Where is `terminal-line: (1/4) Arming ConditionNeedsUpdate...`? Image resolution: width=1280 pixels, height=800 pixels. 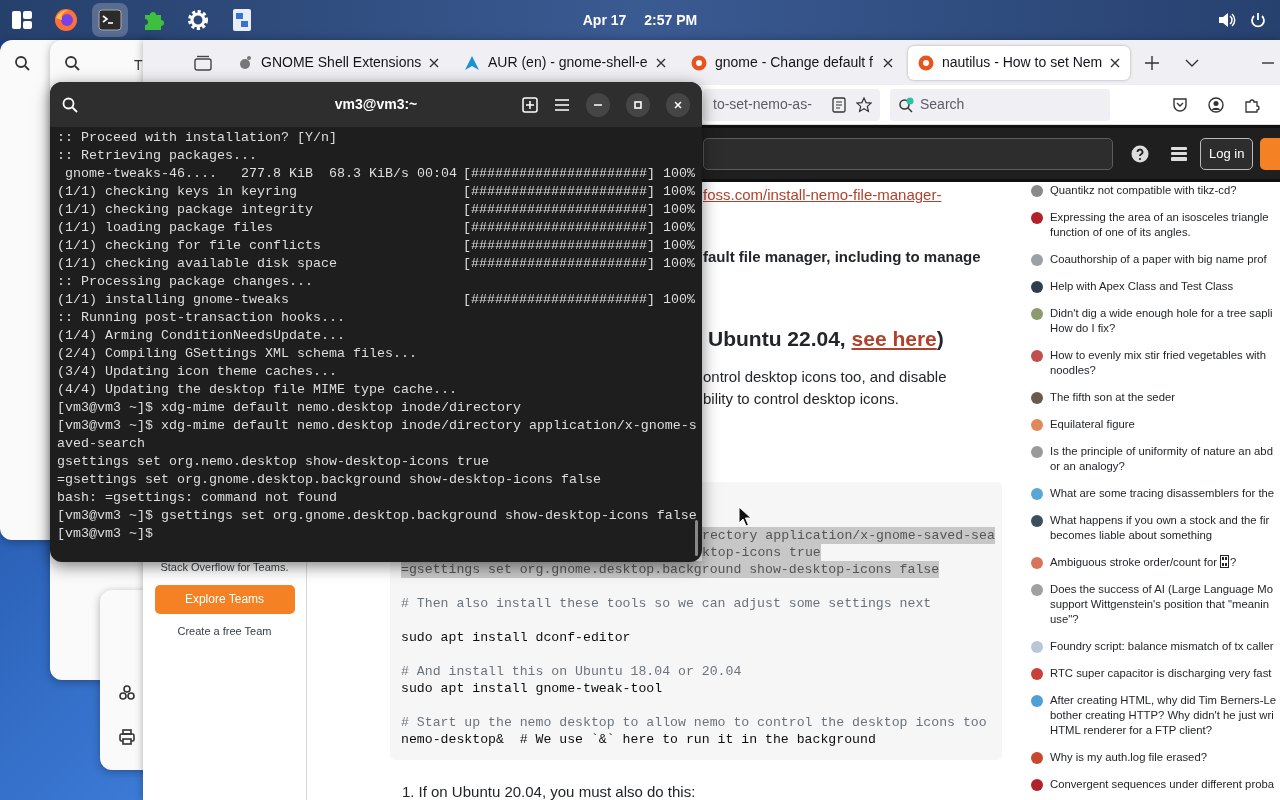 terminal-line: (1/4) Arming ConditionNeedsUpdate... is located at coordinates (201, 336).